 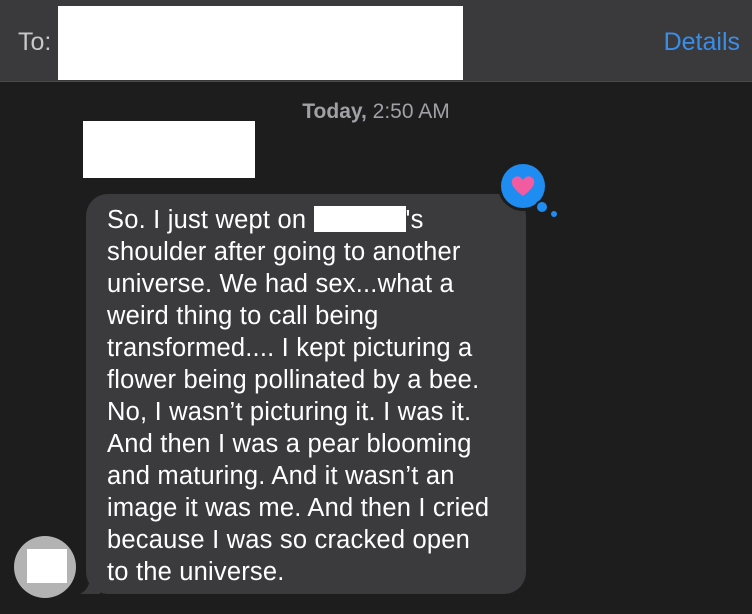 I want to click on bubble-tail, so click(x=90, y=584).